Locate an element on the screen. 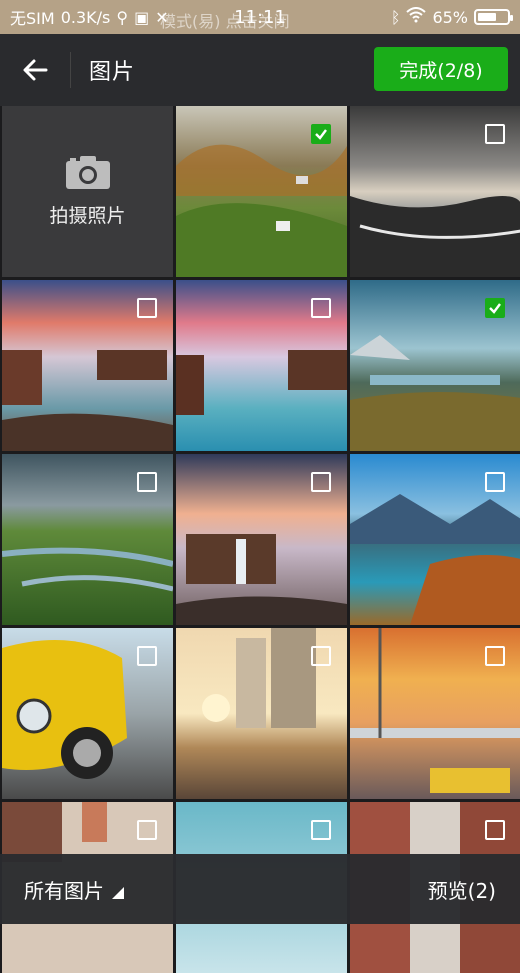 This screenshot has width=520, height=973. page-title: 图片 is located at coordinates (112, 72).